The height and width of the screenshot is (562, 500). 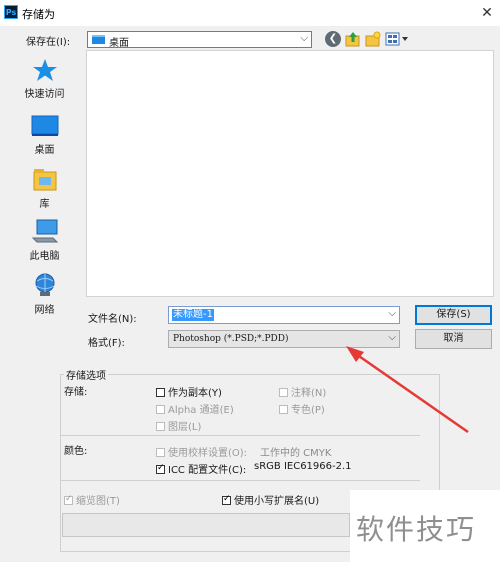 I want to click on checkbox-label: 注释(N), so click(x=309, y=393).